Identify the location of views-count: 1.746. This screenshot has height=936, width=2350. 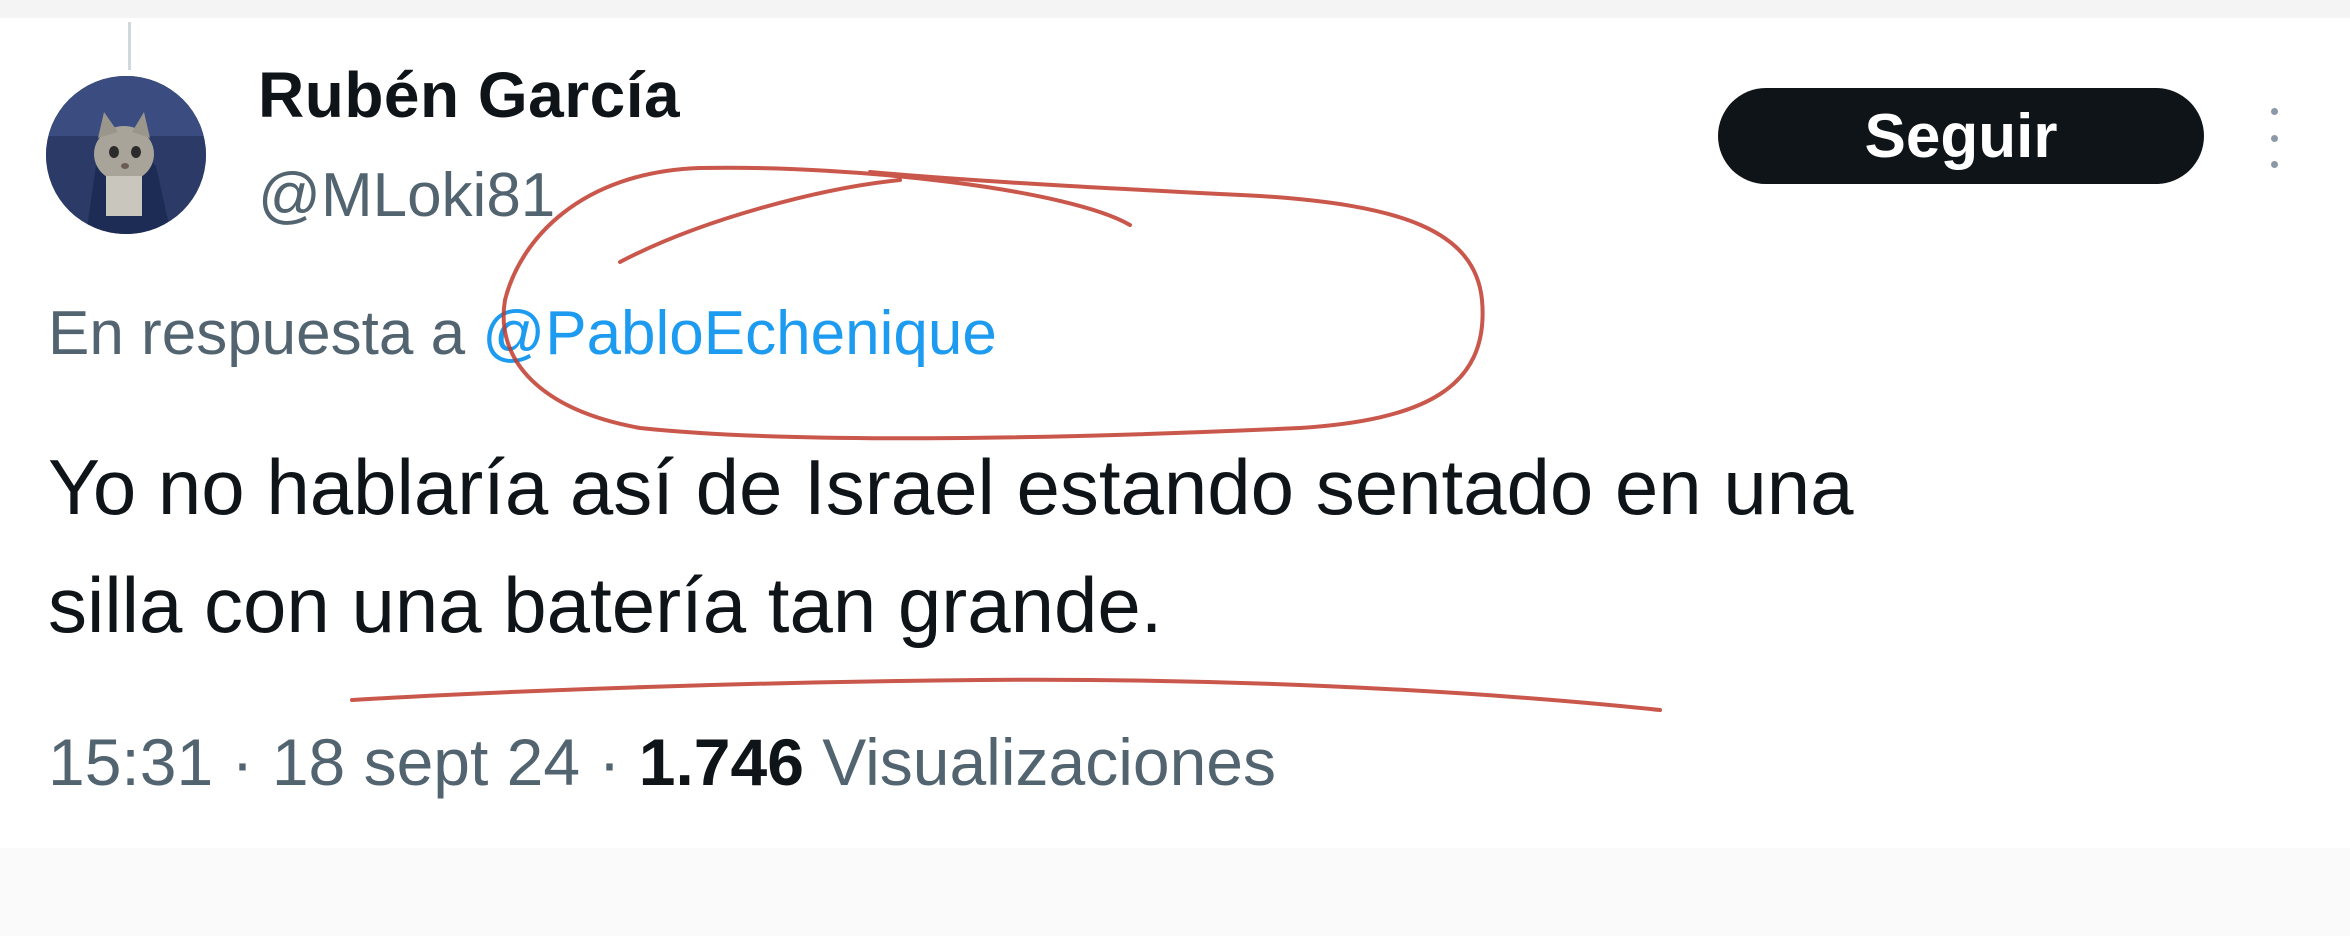
(721, 762).